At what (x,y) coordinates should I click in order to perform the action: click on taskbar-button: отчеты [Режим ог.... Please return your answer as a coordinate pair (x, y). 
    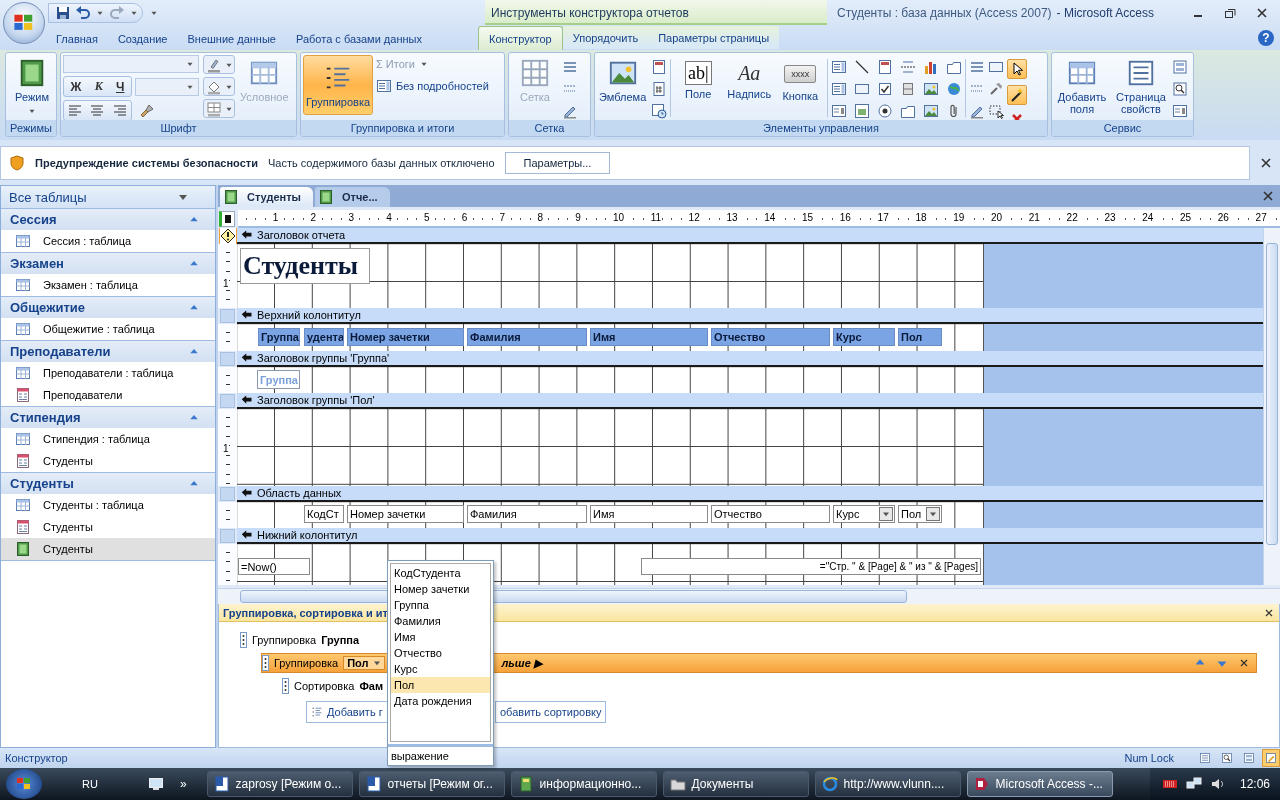
    Looking at the image, I should click on (431, 784).